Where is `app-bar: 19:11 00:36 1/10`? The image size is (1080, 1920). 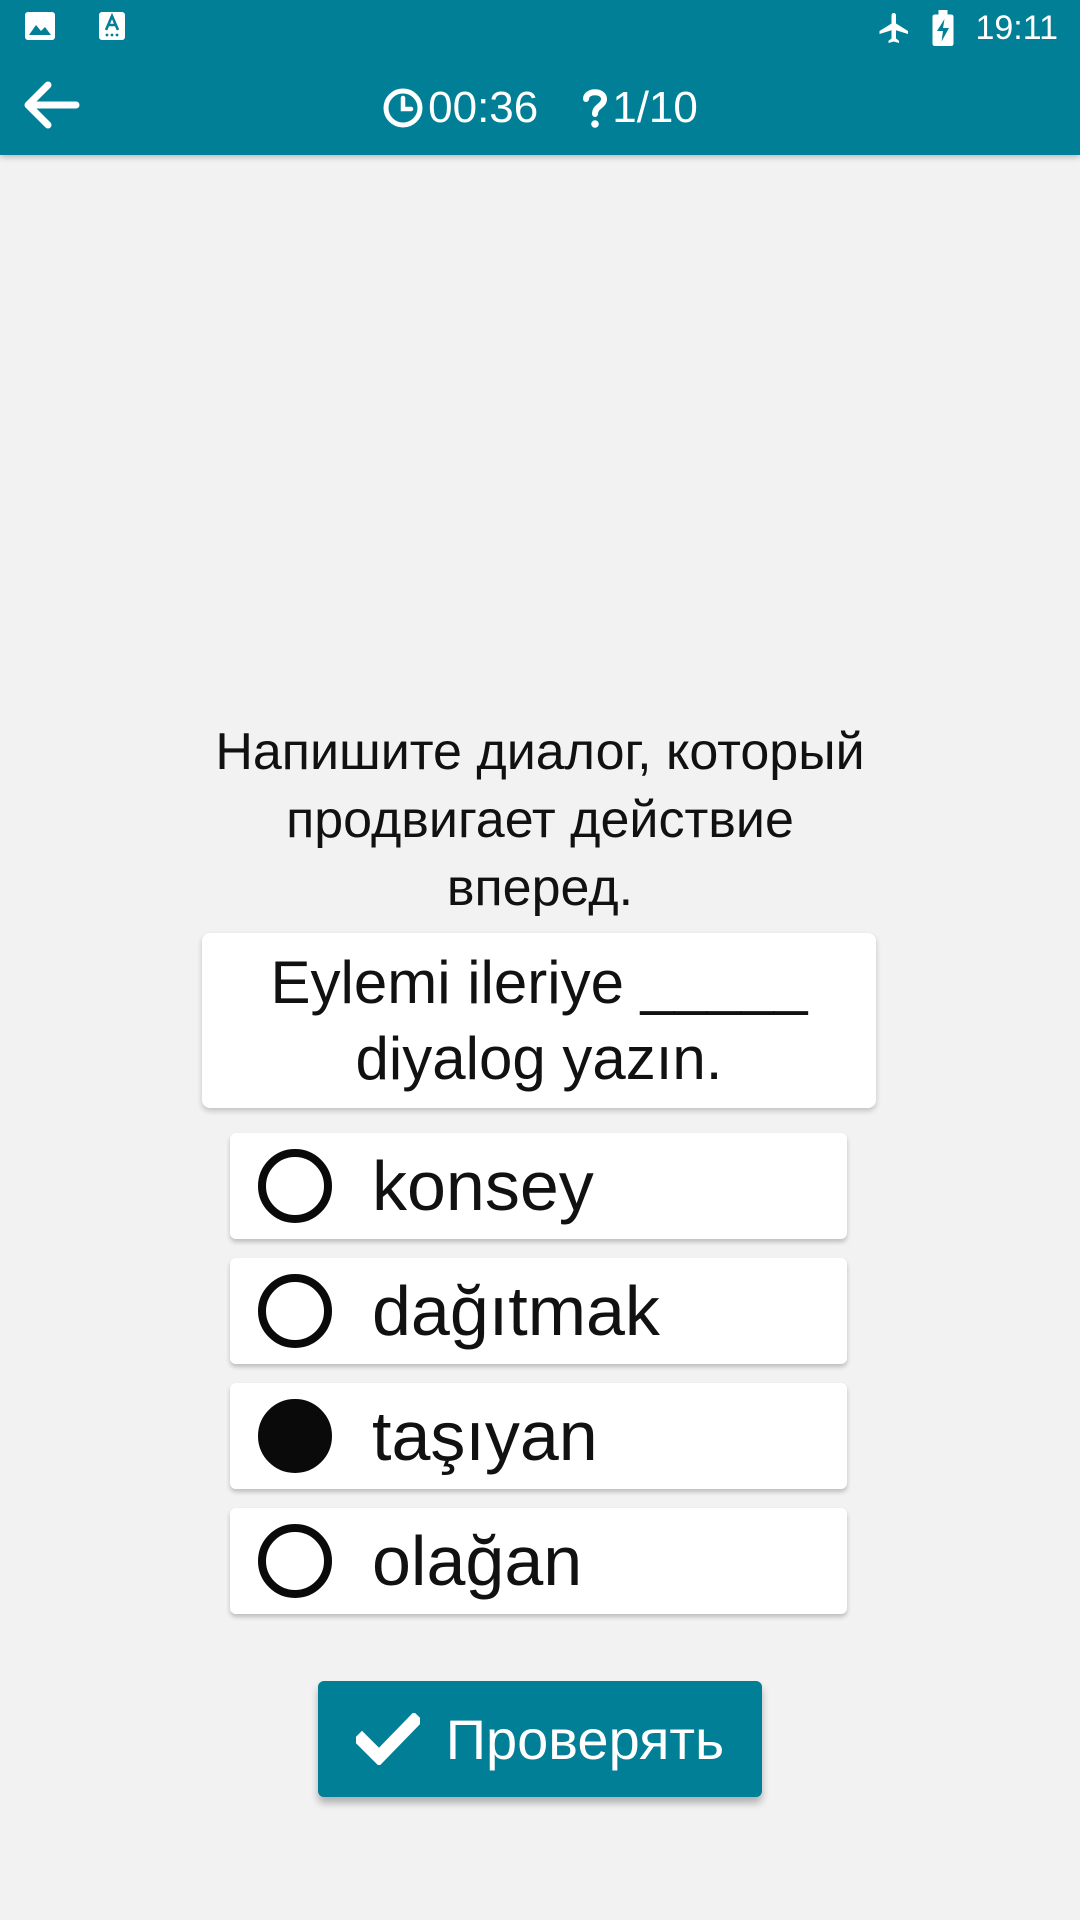 app-bar: 19:11 00:36 1/10 is located at coordinates (540, 77).